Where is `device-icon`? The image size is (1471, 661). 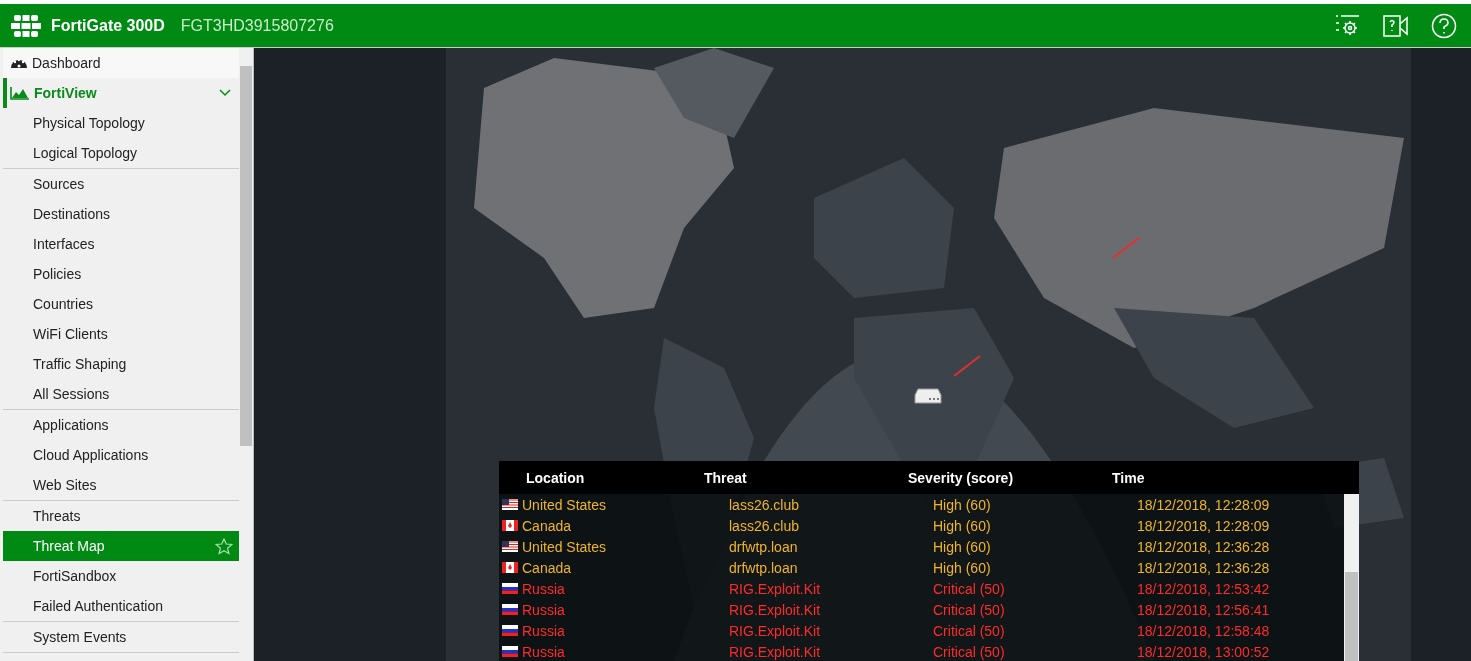
device-icon is located at coordinates (928, 396).